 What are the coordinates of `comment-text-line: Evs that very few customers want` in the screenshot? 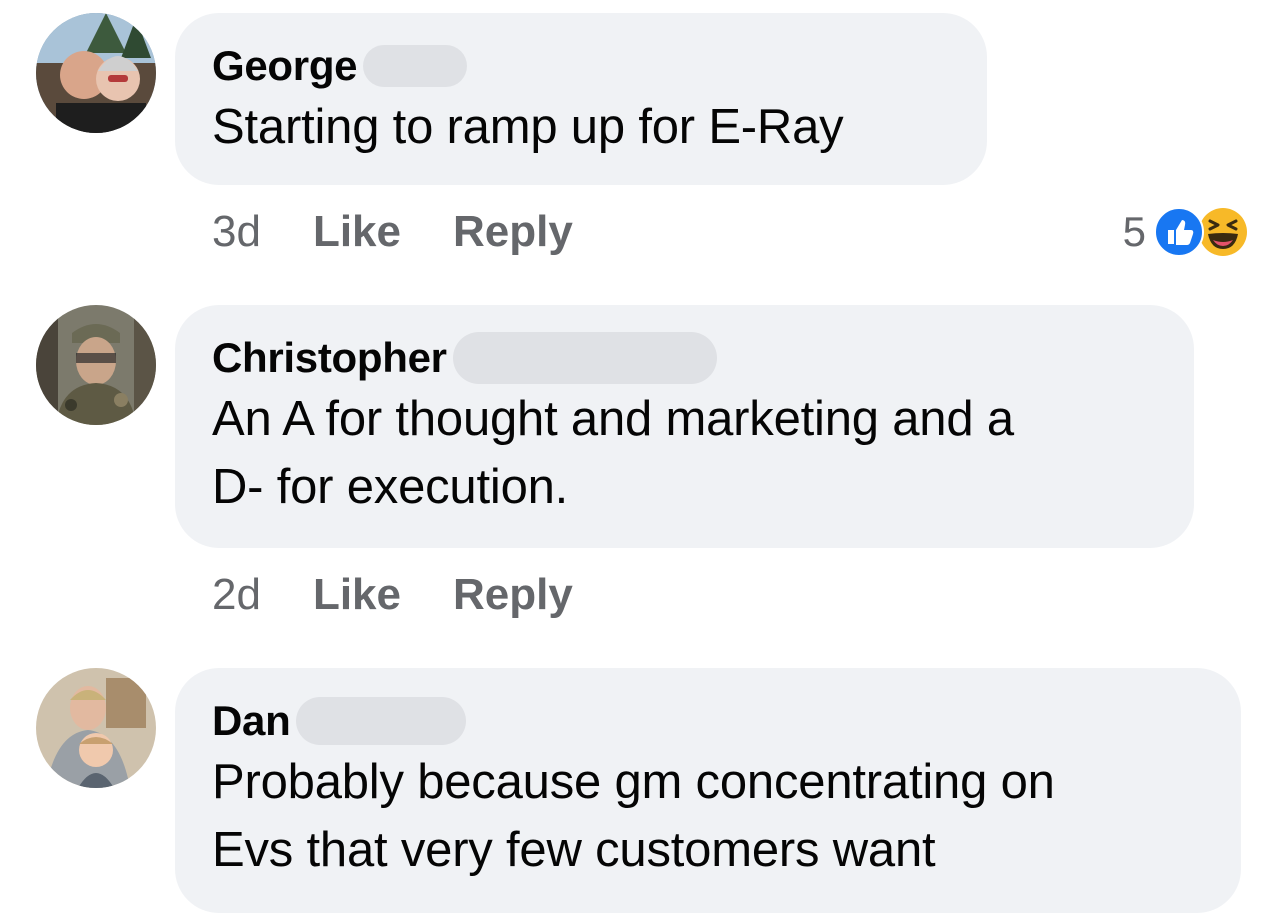 It's located at (574, 850).